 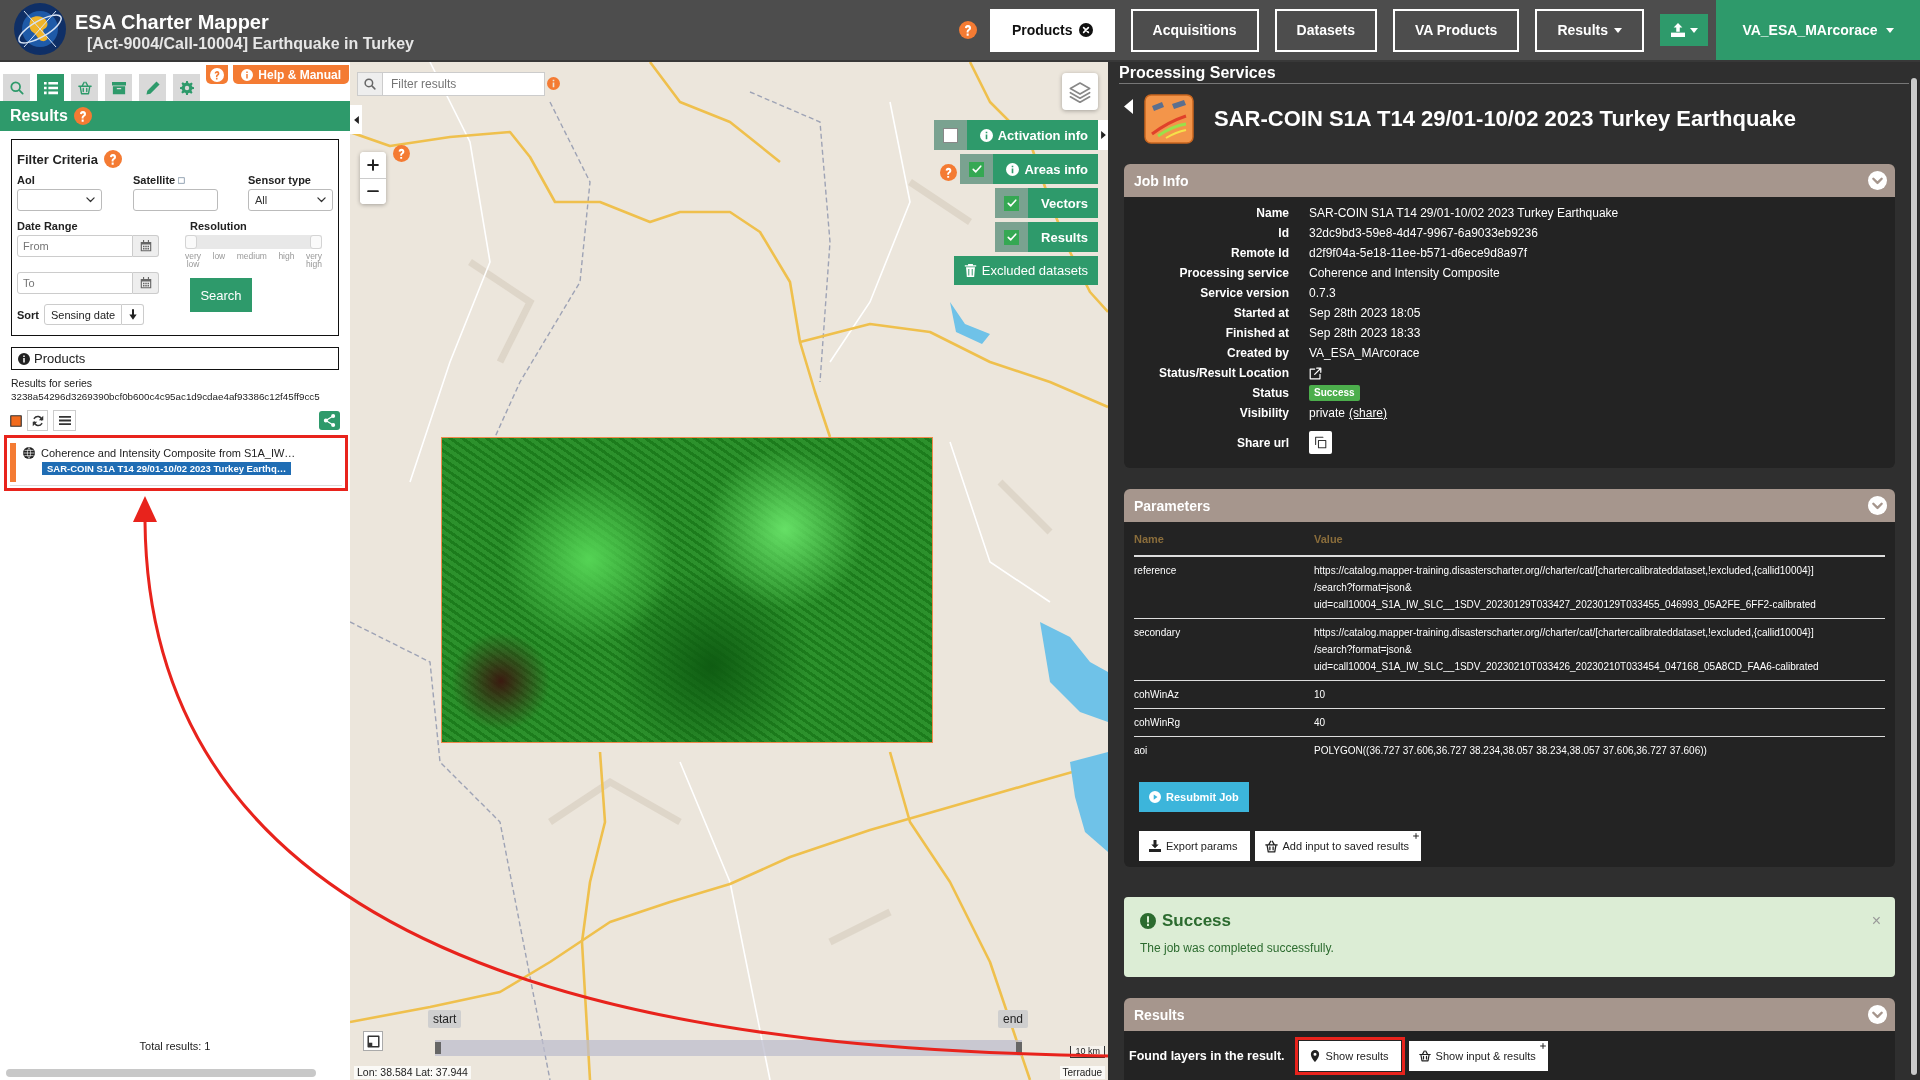 What do you see at coordinates (1148, 921) in the screenshot?
I see `exclamation-icon` at bounding box center [1148, 921].